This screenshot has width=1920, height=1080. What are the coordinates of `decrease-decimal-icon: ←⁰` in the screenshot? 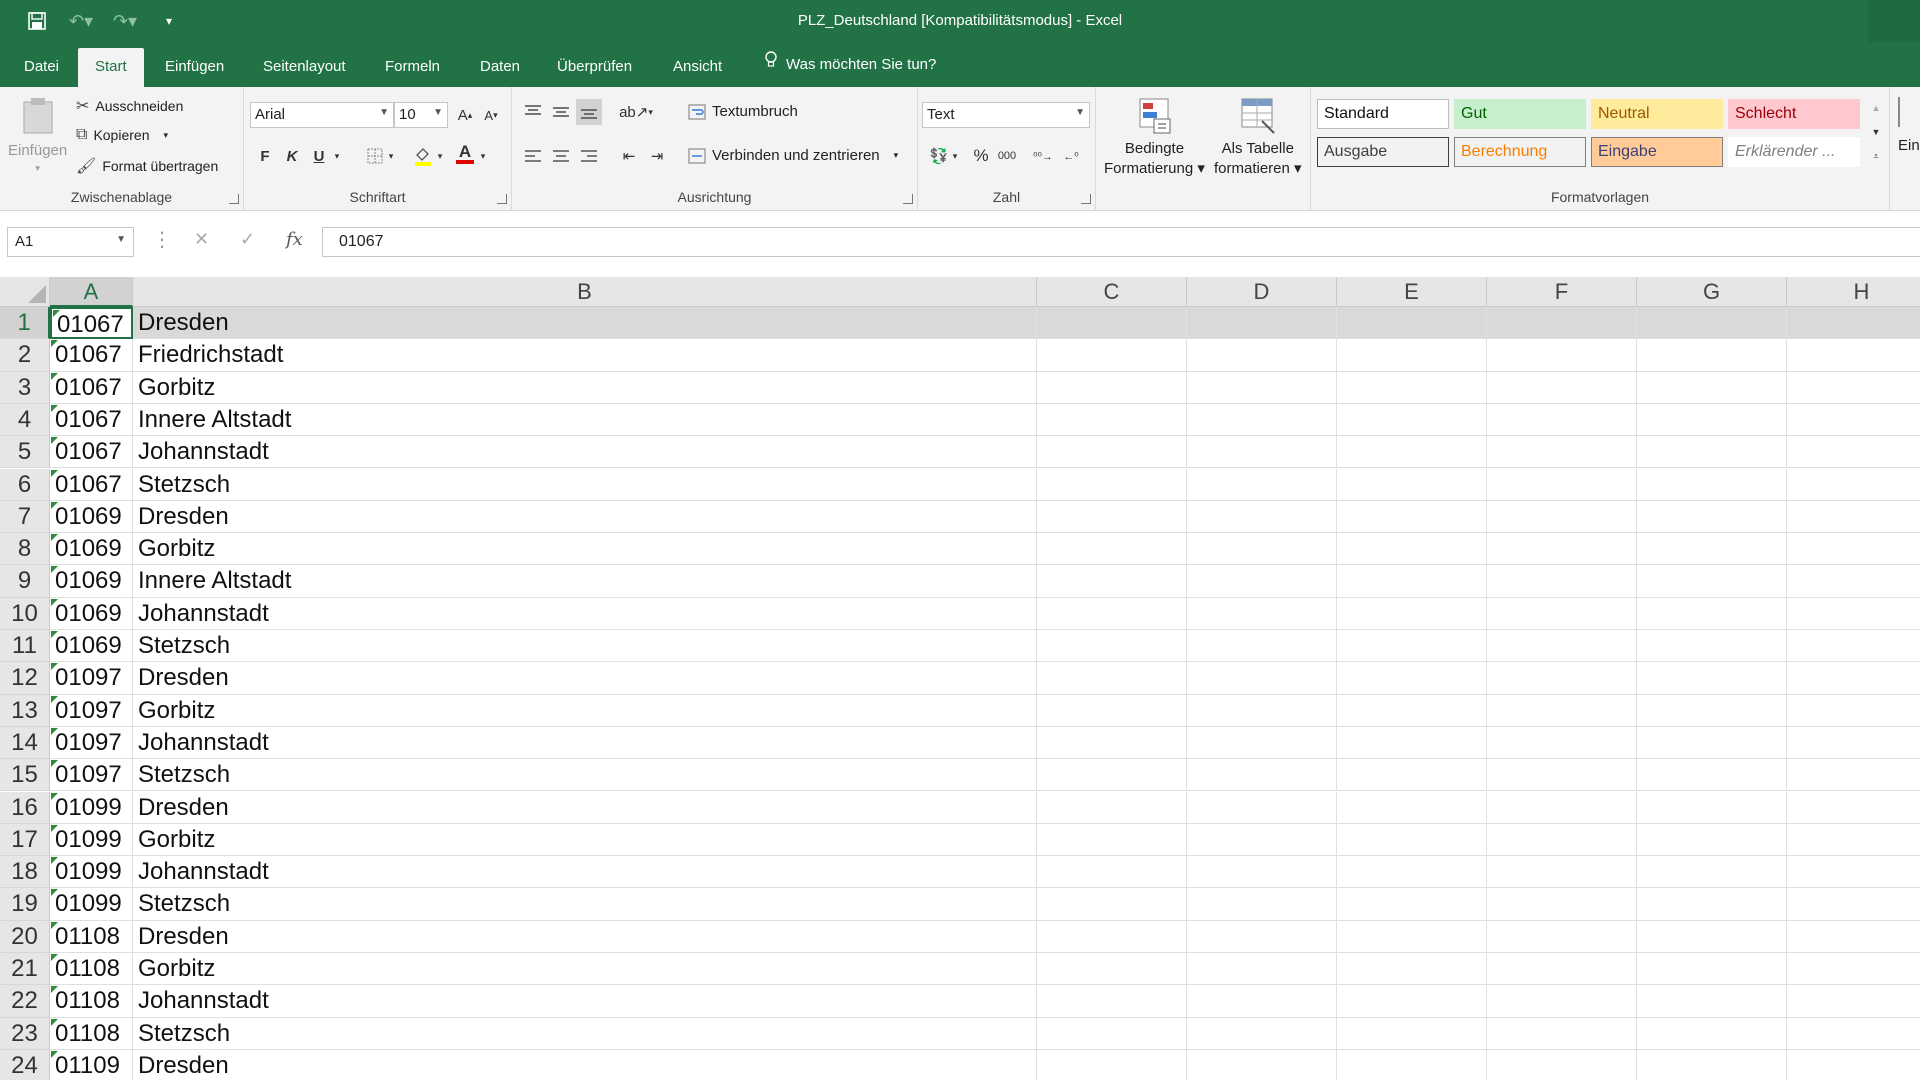 It's located at (1071, 156).